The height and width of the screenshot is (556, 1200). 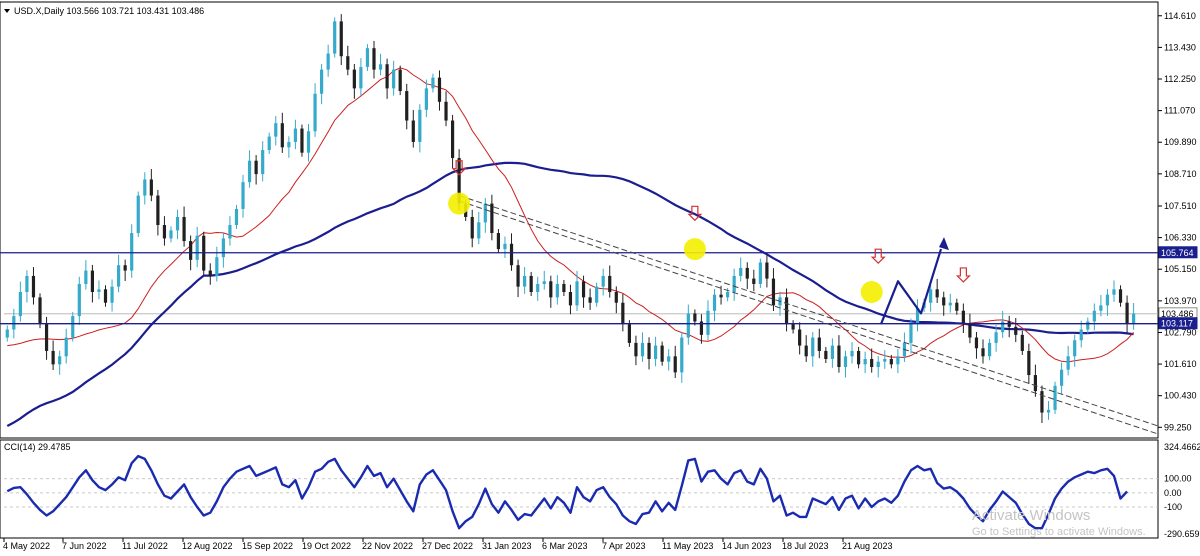 What do you see at coordinates (1178, 252) in the screenshot?
I see `price-tag-105-764: 105.764` at bounding box center [1178, 252].